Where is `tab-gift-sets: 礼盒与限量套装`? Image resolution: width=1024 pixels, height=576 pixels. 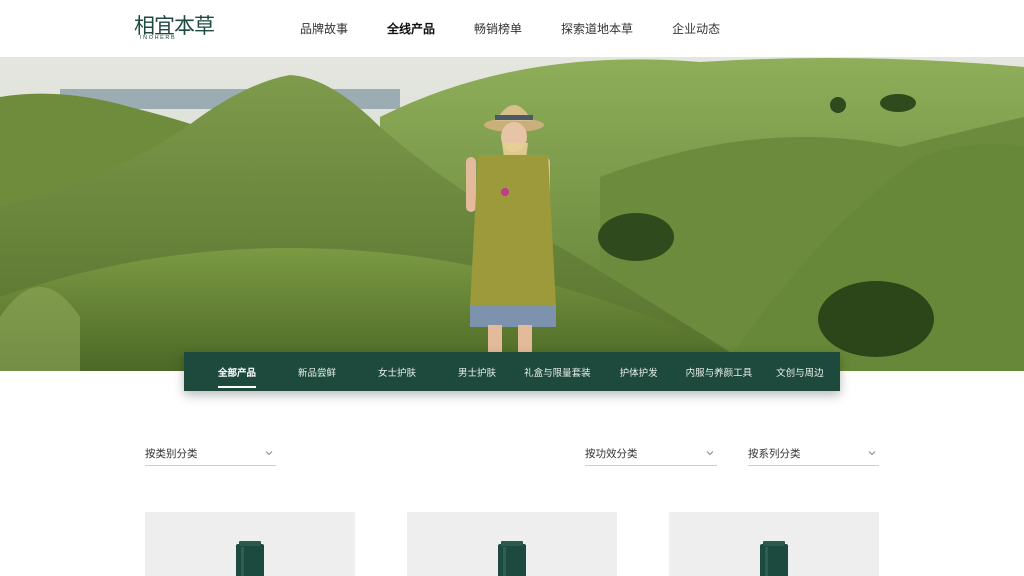 tab-gift-sets: 礼盒与限量套装 is located at coordinates (557, 372).